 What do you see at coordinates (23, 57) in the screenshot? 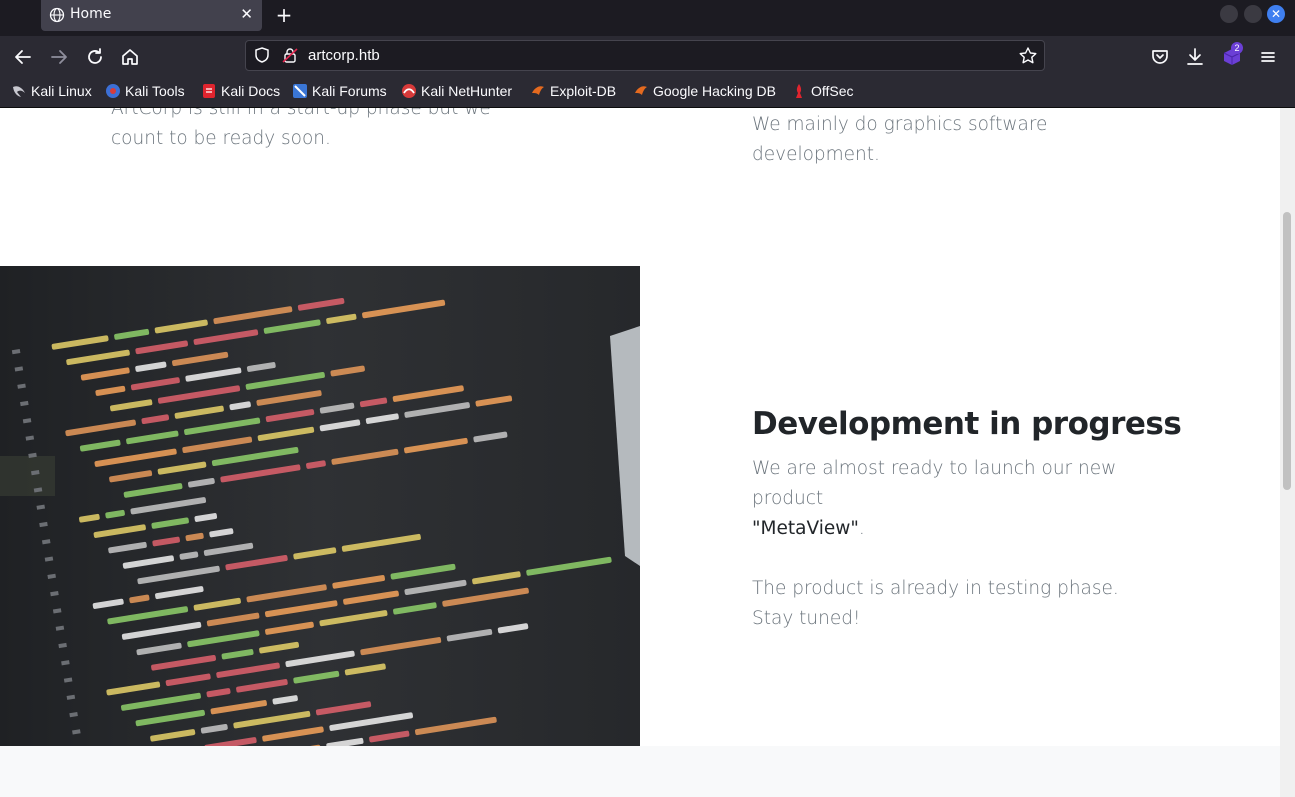
I see `back-arrow-icon` at bounding box center [23, 57].